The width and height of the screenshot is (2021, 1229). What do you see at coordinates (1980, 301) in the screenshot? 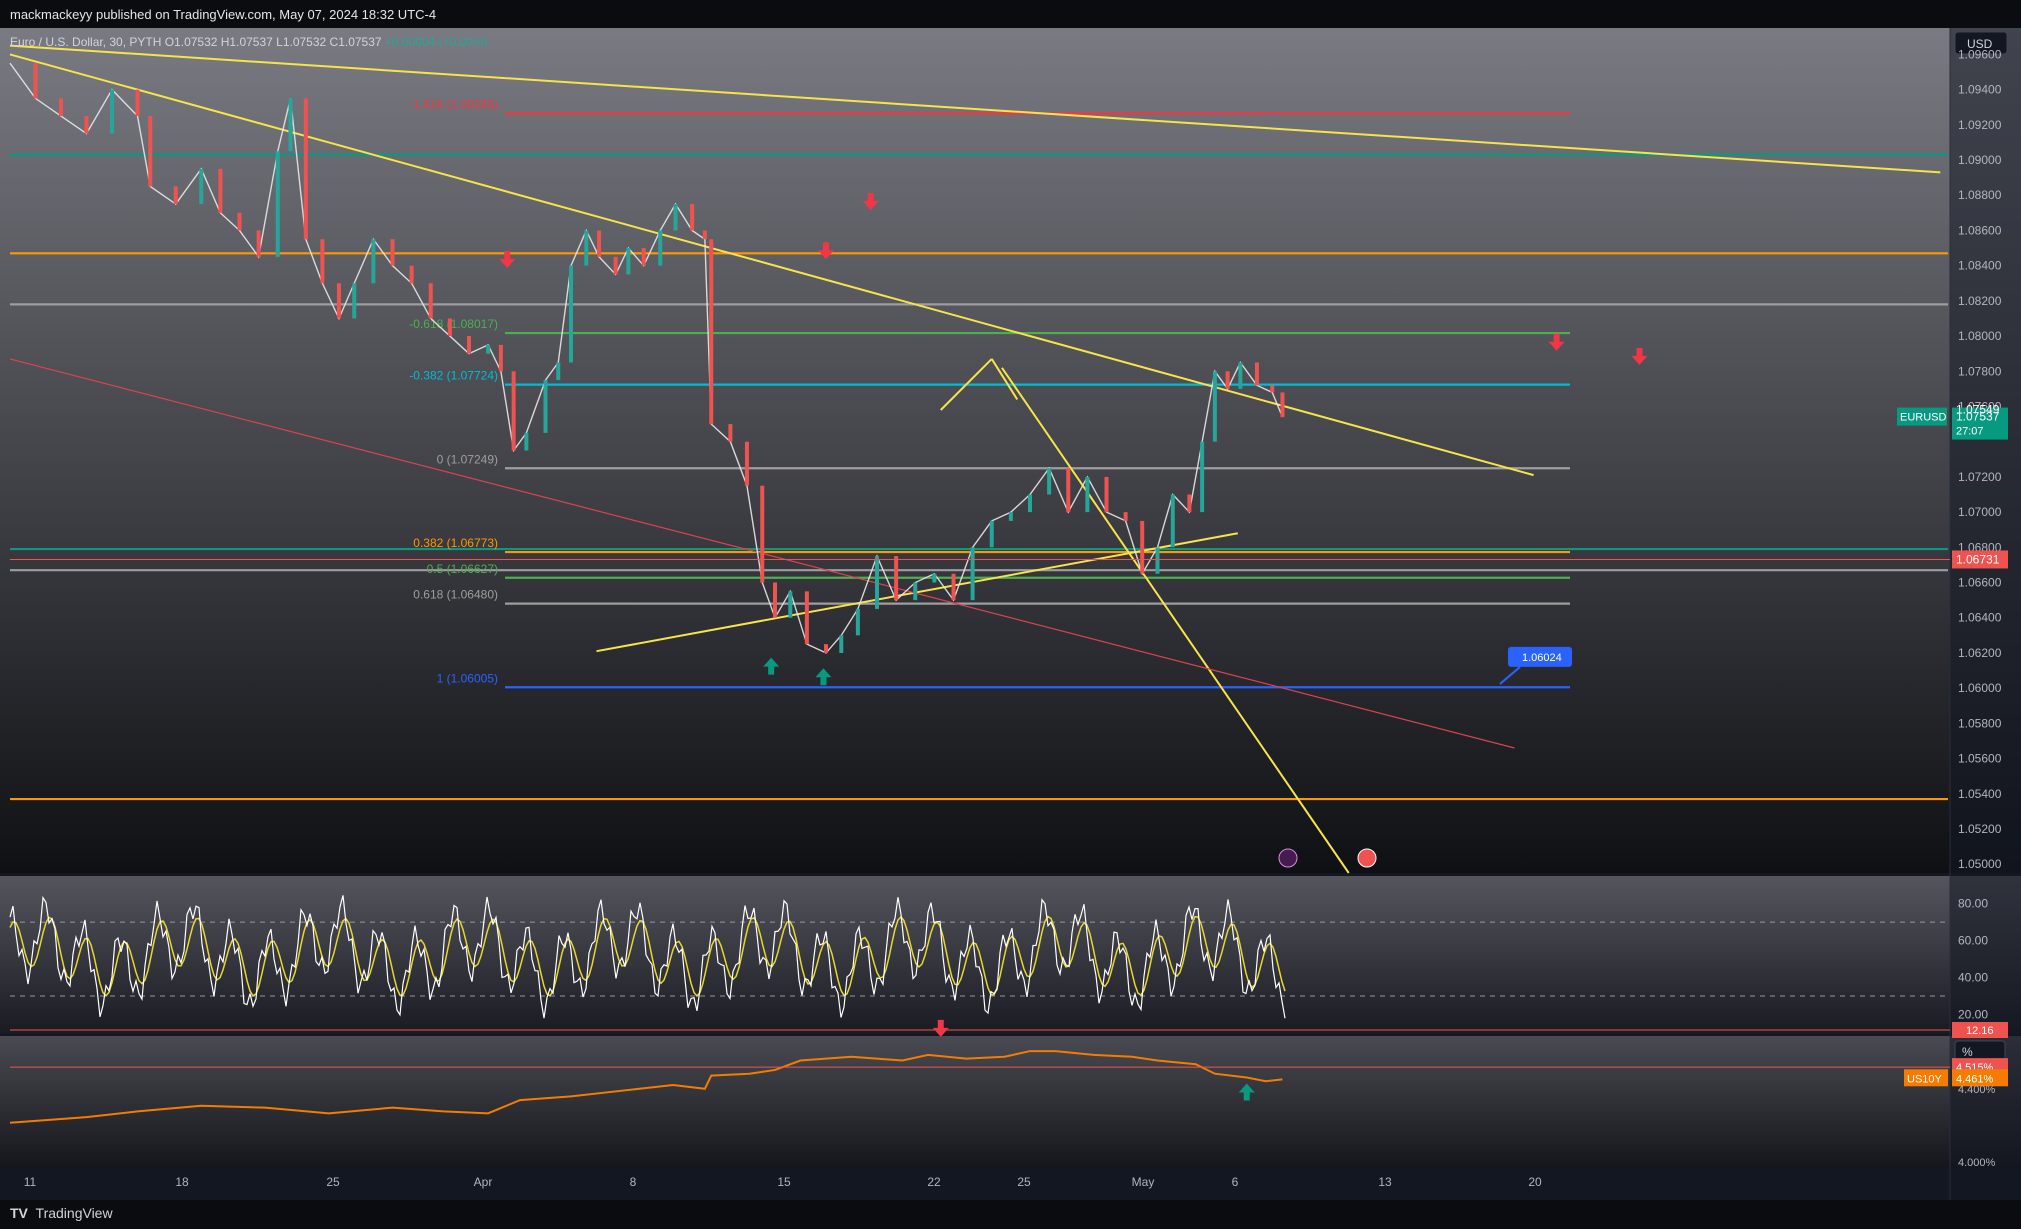
I see `y-tick-7: 1.08200` at bounding box center [1980, 301].